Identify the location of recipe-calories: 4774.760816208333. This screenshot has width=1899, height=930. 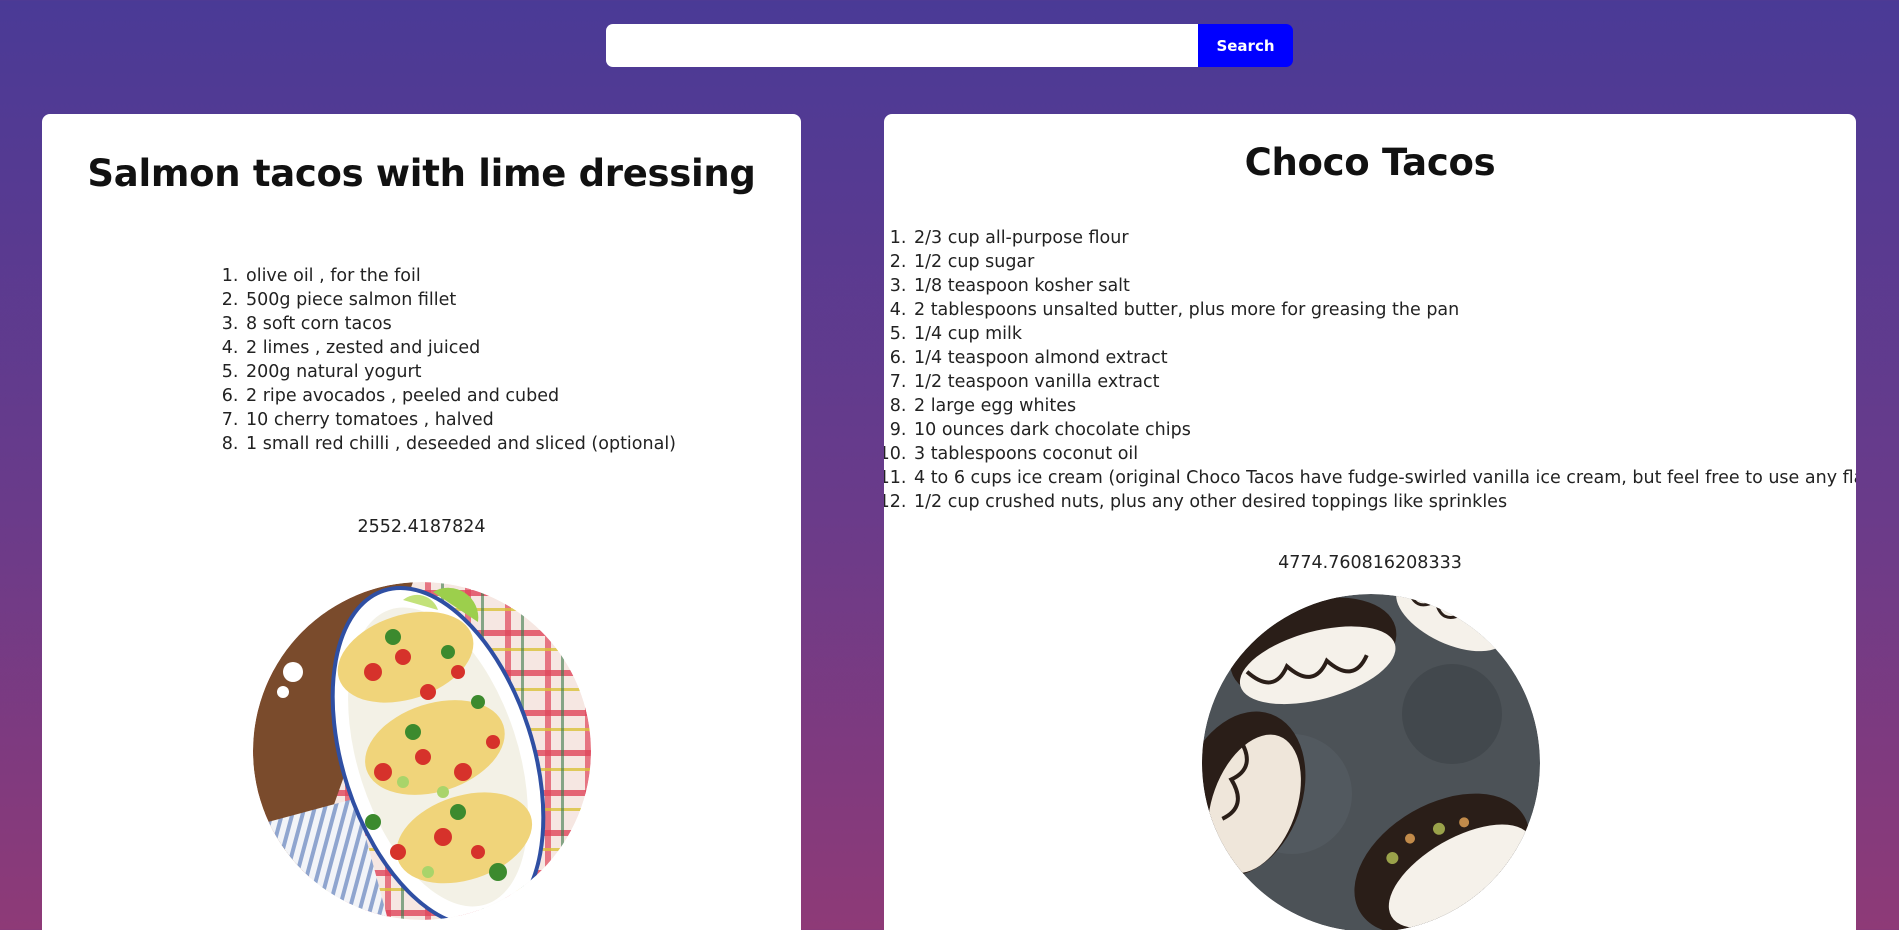
(1370, 563).